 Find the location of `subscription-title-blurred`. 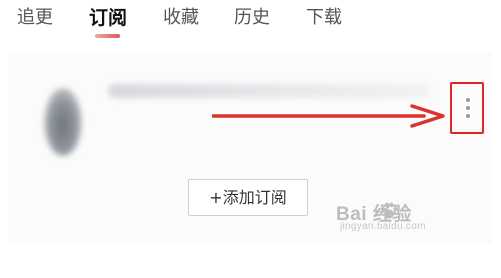

subscription-title-blurred is located at coordinates (269, 91).